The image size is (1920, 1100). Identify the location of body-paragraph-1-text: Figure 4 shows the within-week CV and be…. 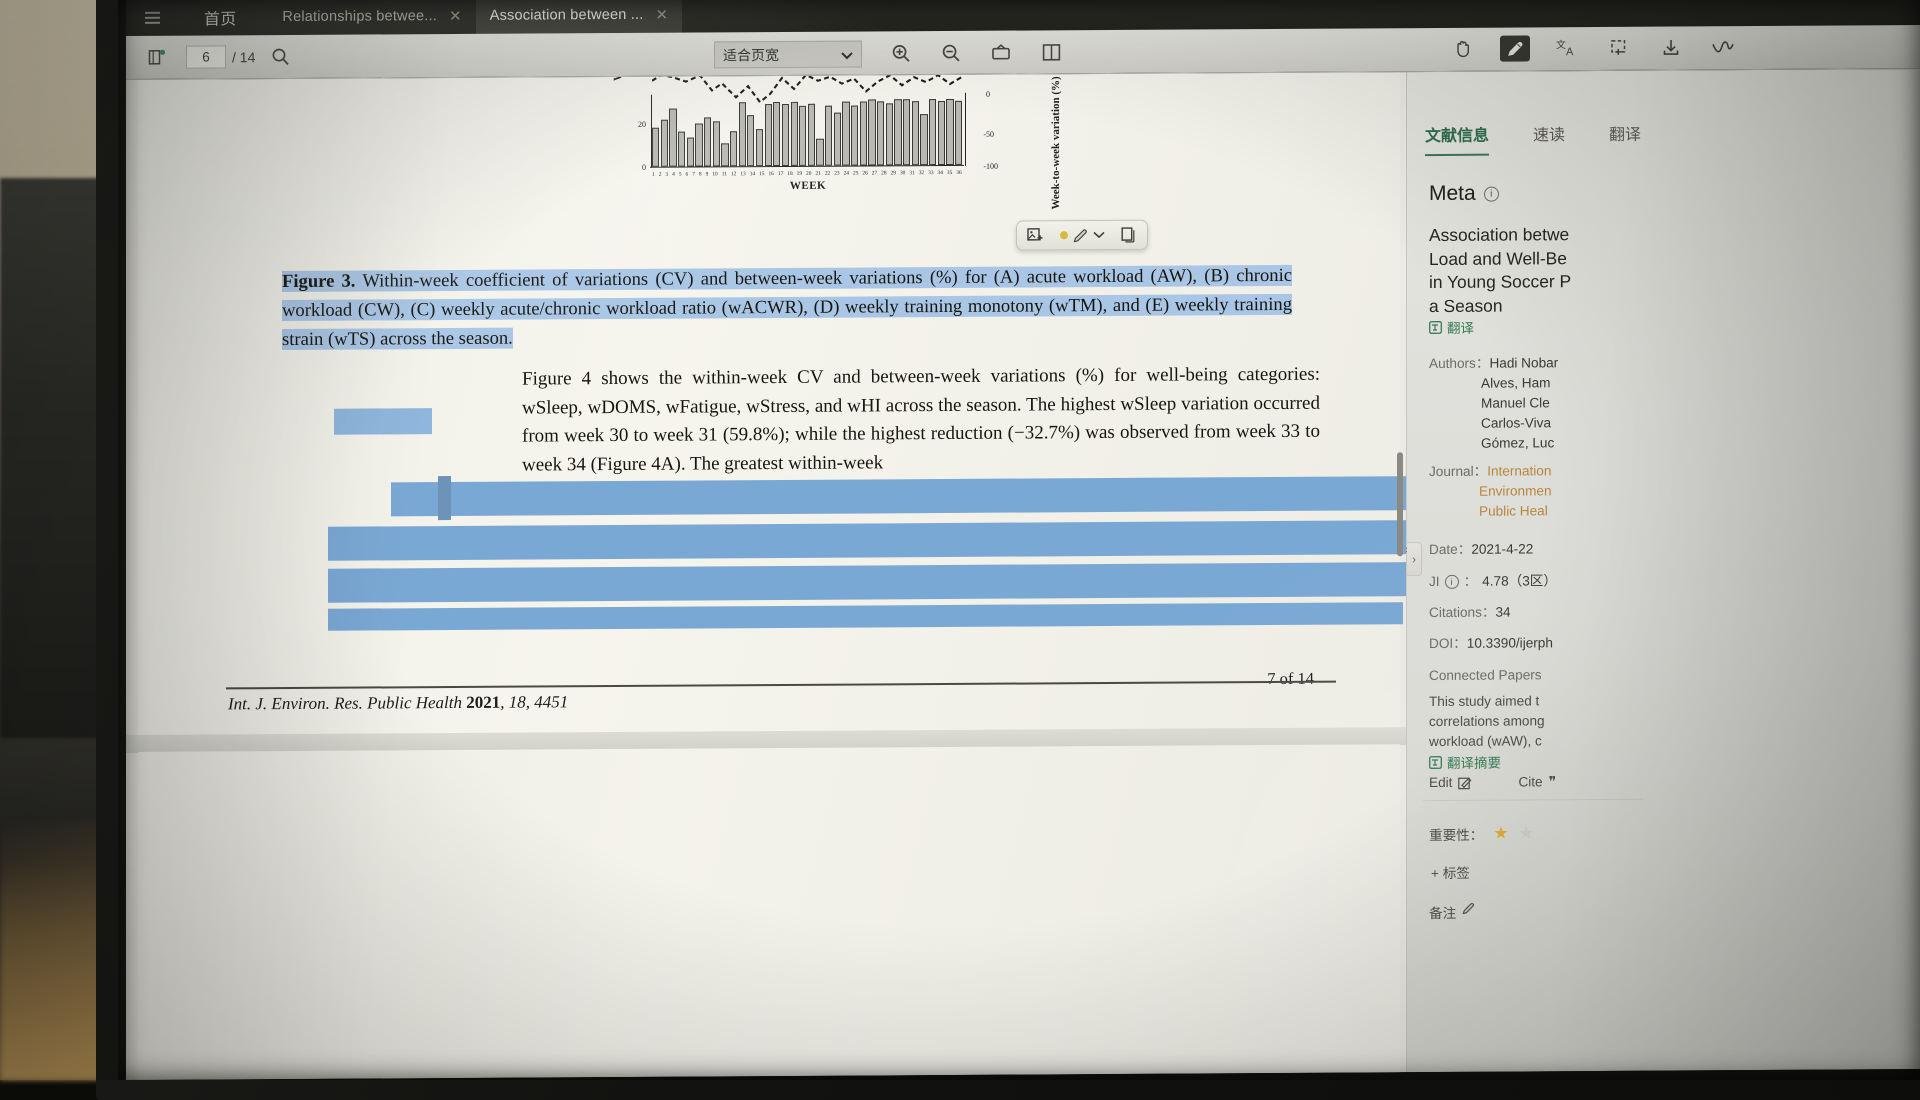
(921, 420).